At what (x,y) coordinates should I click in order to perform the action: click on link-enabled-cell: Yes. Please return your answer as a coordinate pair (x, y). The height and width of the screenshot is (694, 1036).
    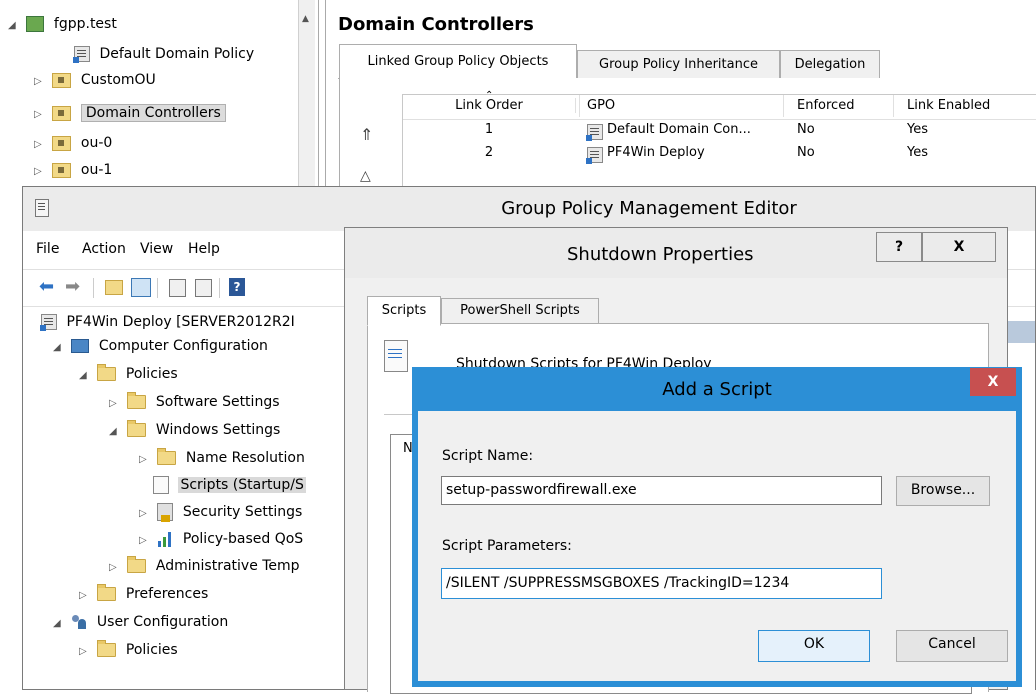
    Looking at the image, I should click on (917, 129).